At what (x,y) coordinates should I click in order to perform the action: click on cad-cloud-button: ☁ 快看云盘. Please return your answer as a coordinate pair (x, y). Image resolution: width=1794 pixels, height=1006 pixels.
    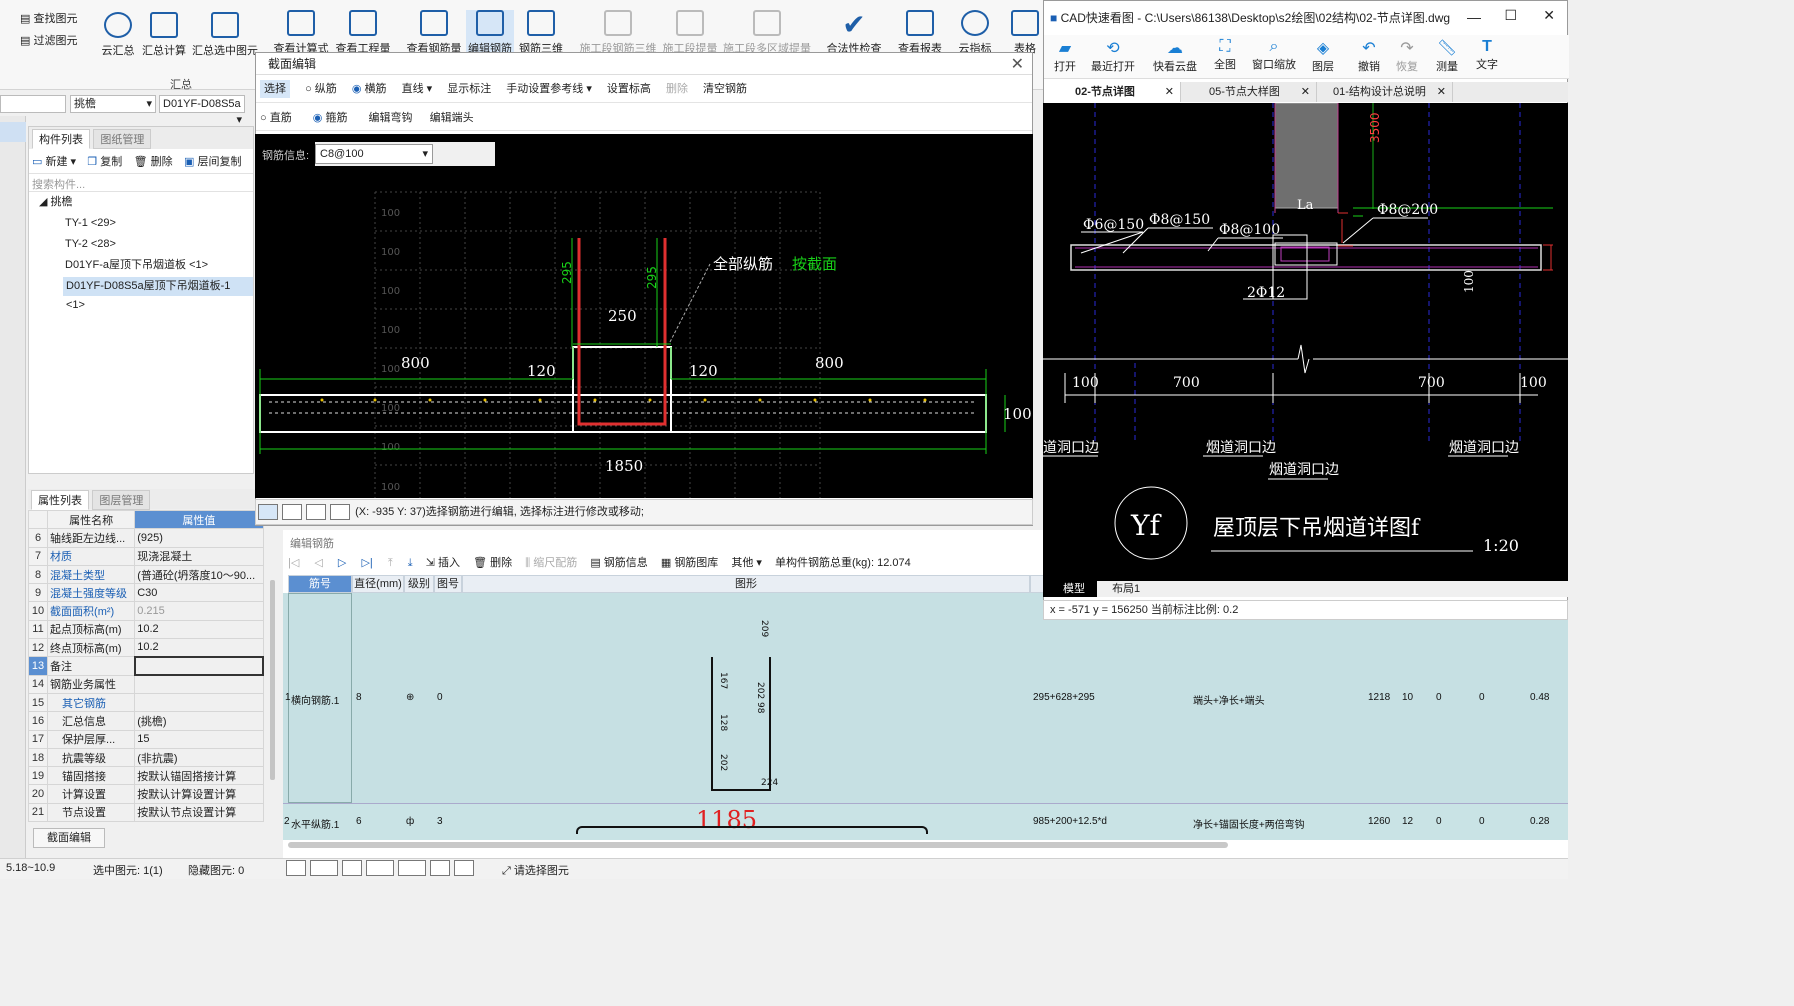
    Looking at the image, I should click on (1175, 56).